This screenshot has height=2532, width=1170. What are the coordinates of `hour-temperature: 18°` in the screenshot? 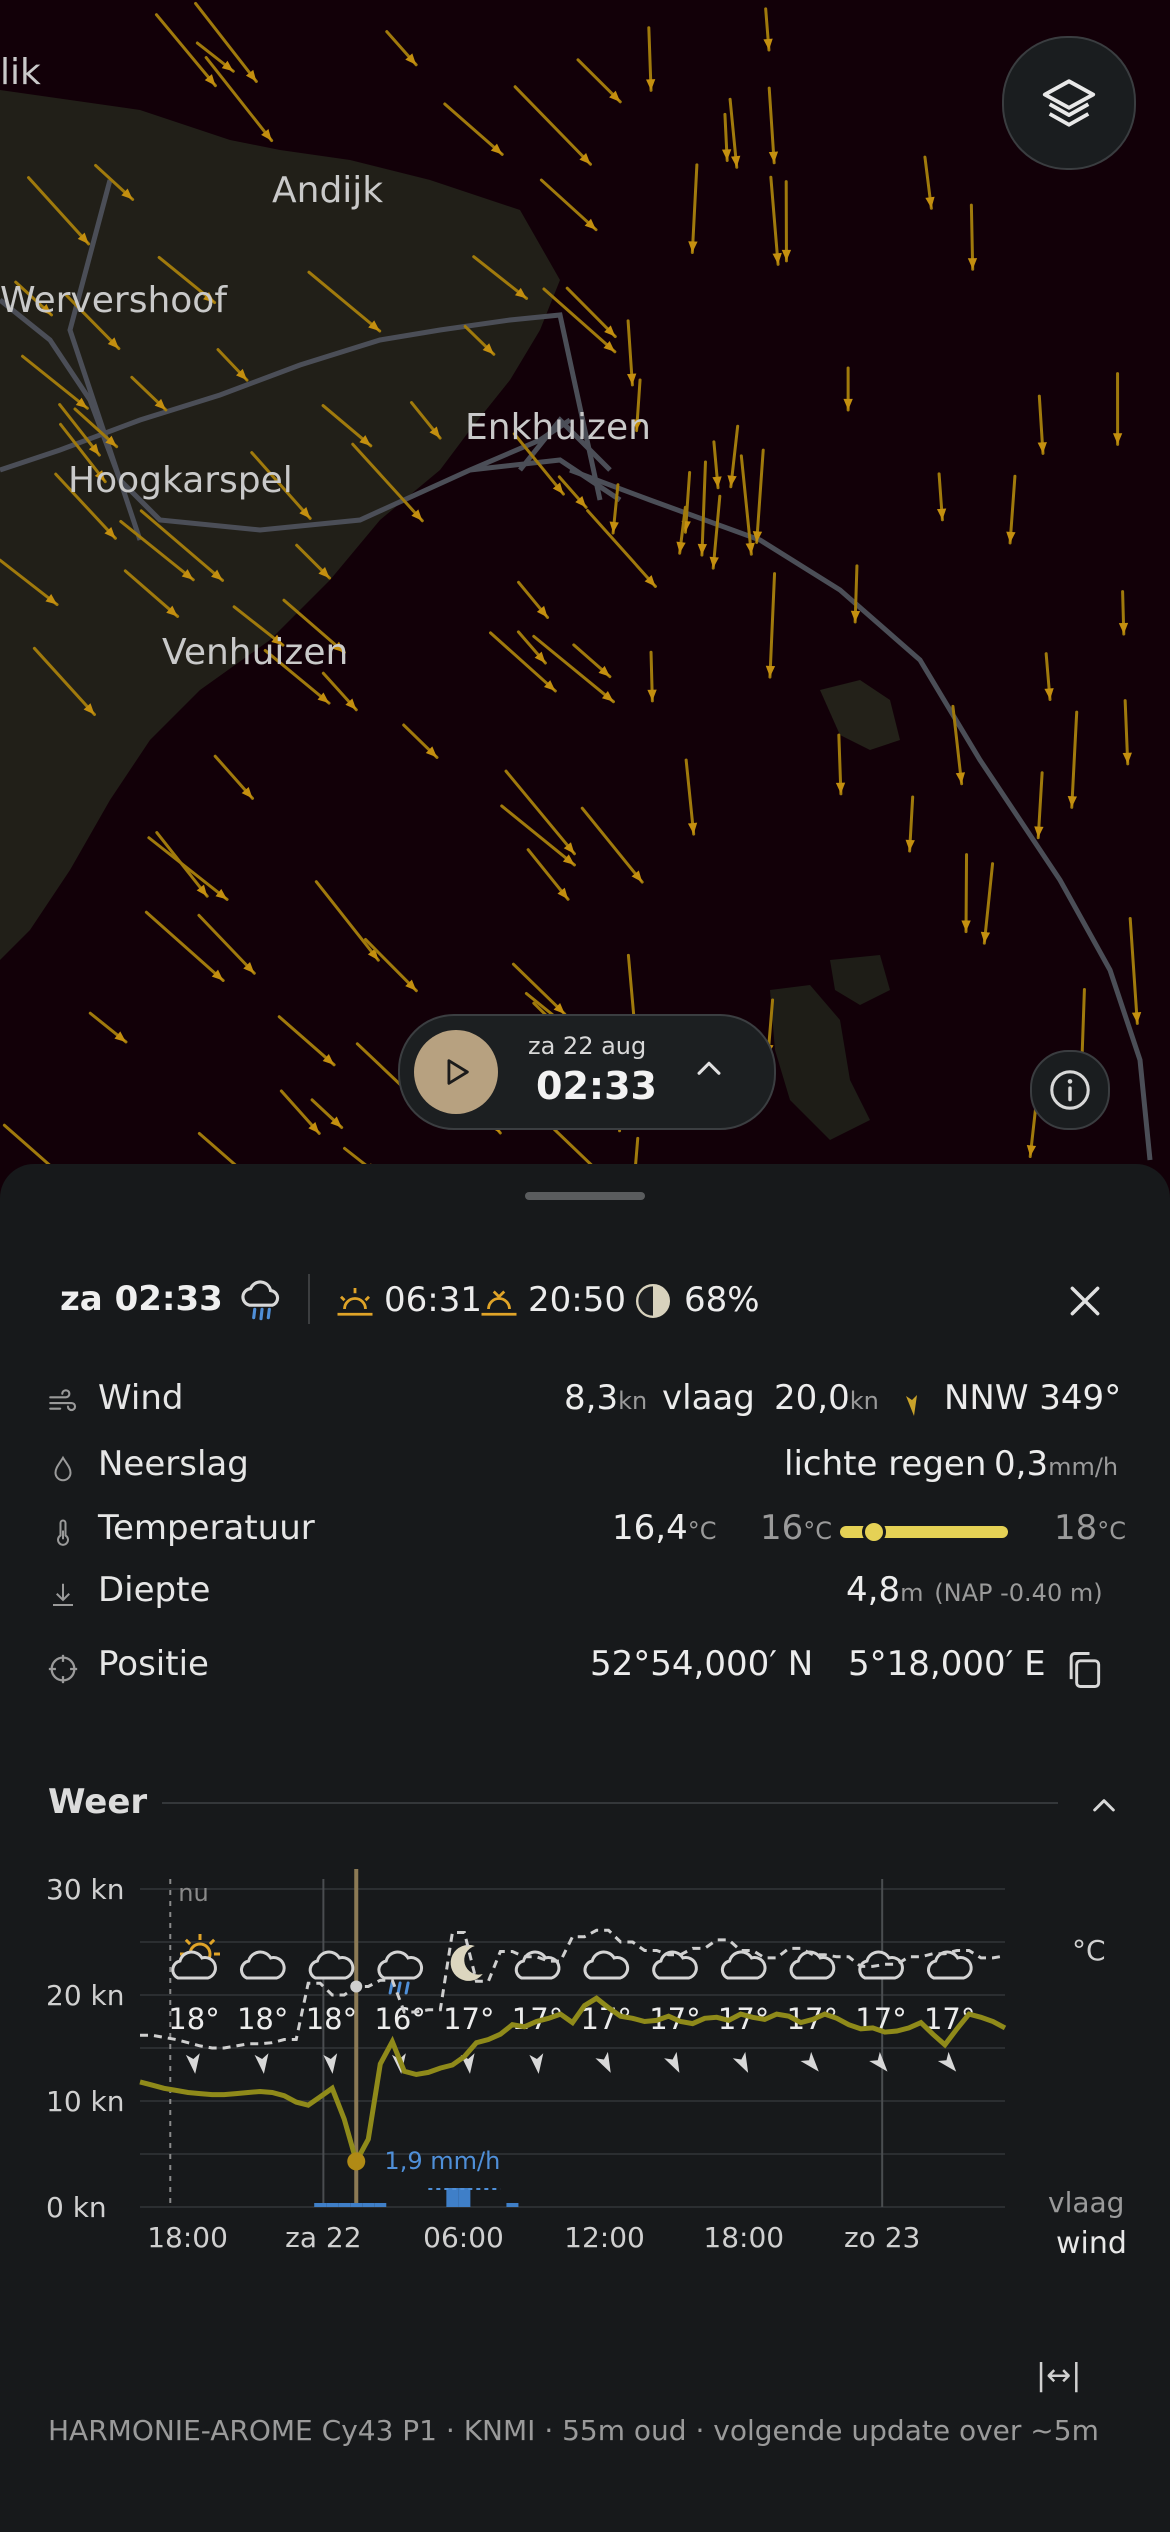 It's located at (193, 2019).